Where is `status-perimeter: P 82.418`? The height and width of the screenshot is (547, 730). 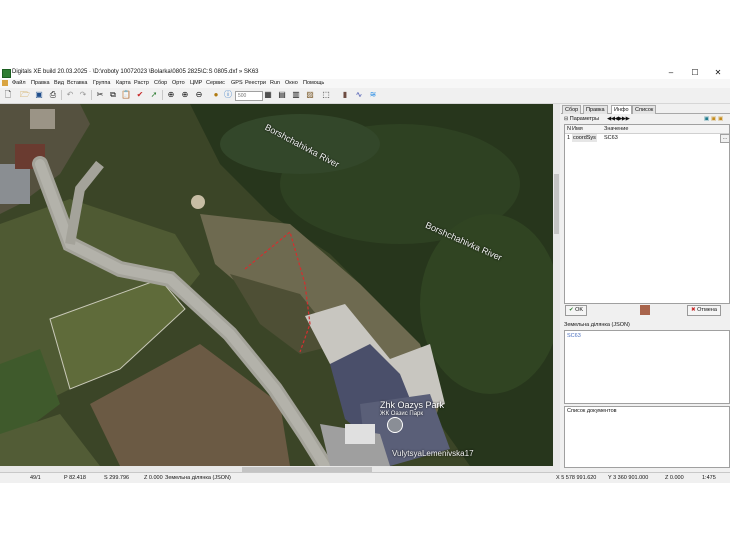 status-perimeter: P 82.418 is located at coordinates (75, 478).